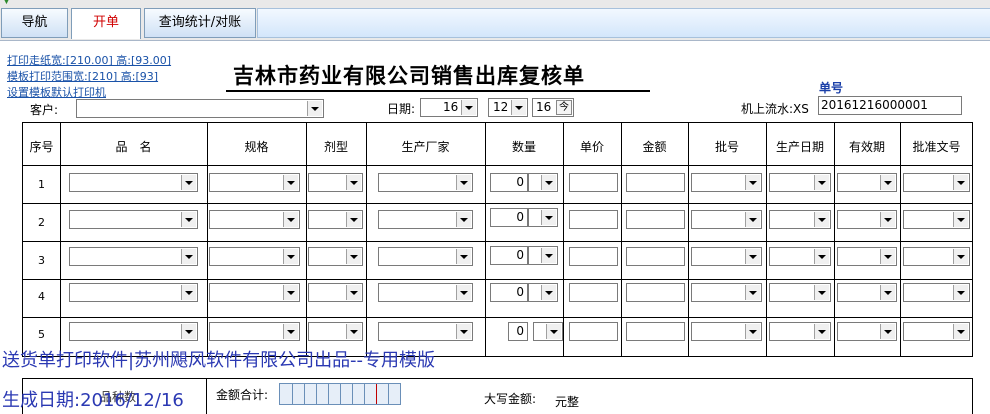  What do you see at coordinates (106, 23) in the screenshot?
I see `tab-billing: 开单` at bounding box center [106, 23].